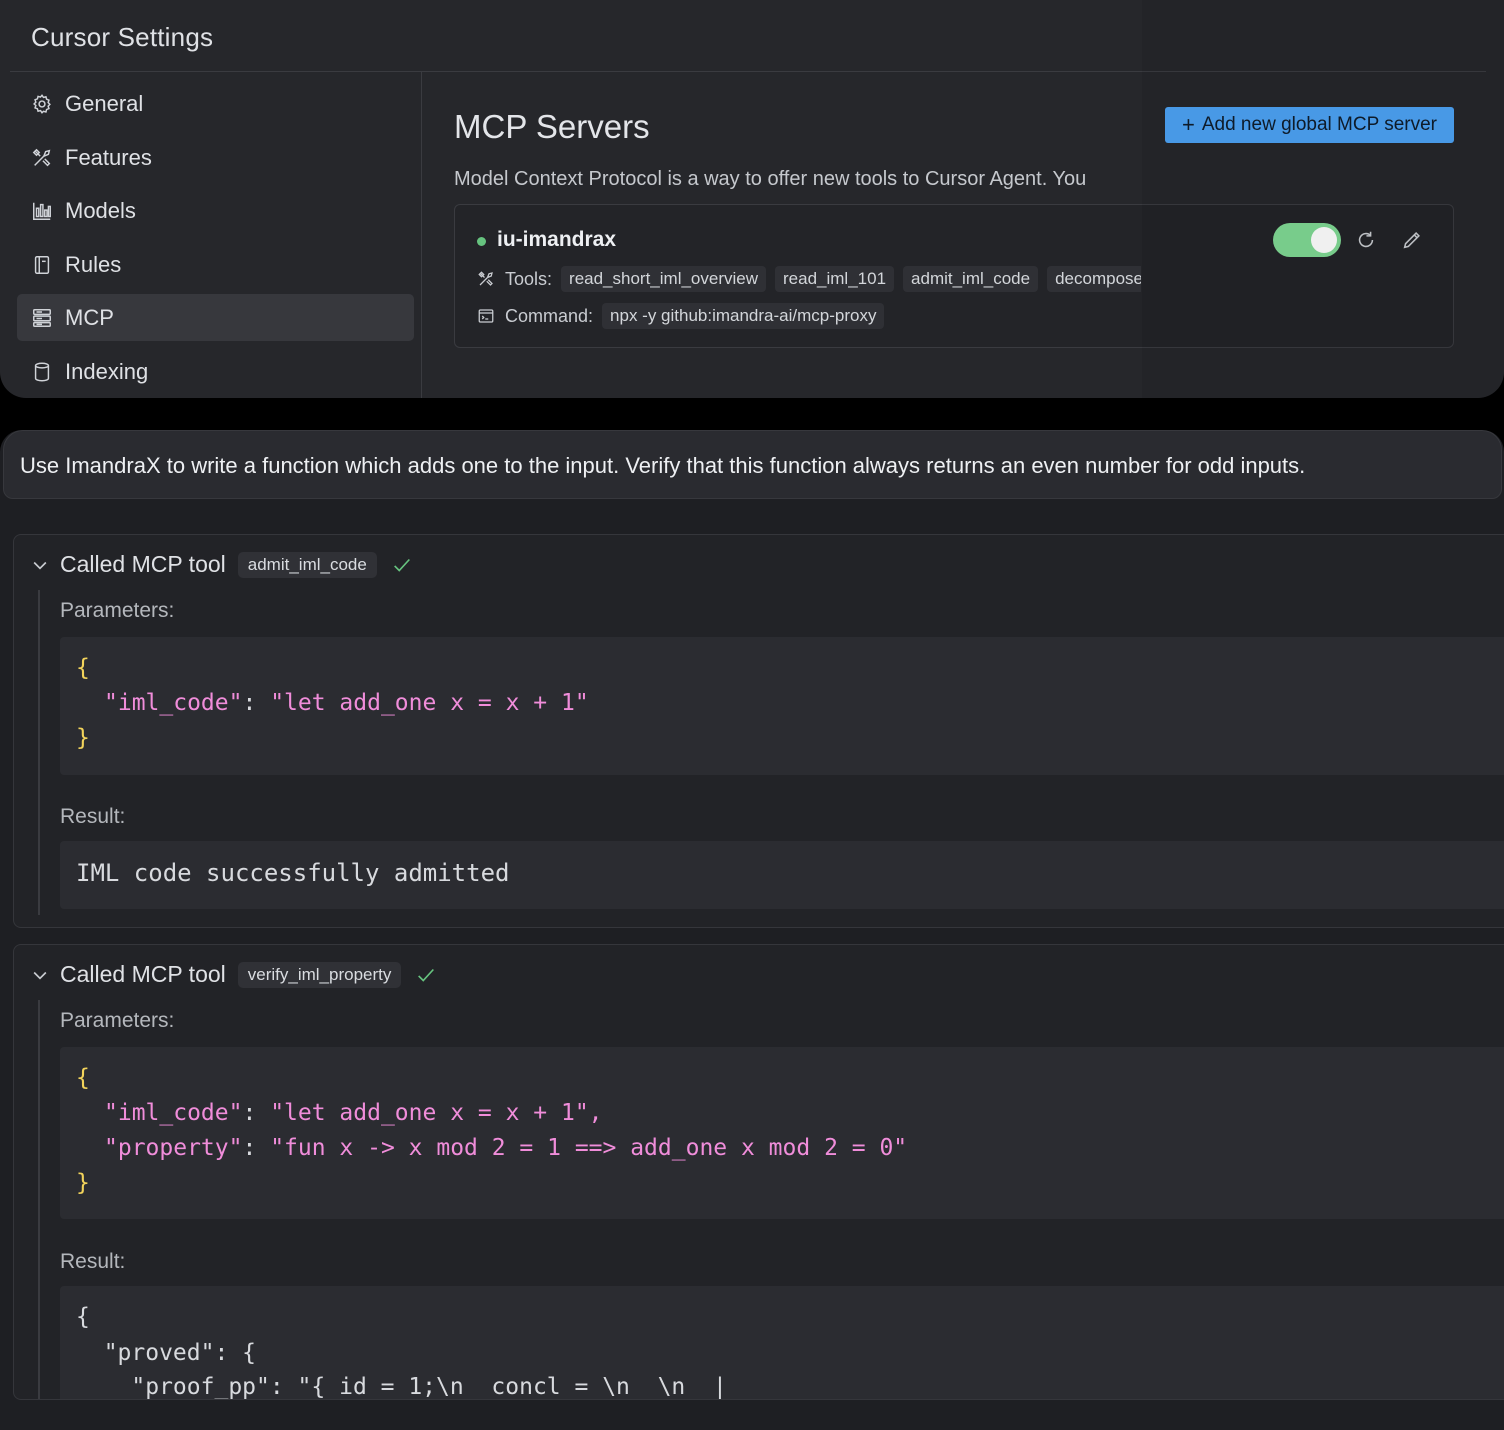  I want to click on tools-label: Tools:, so click(529, 278).